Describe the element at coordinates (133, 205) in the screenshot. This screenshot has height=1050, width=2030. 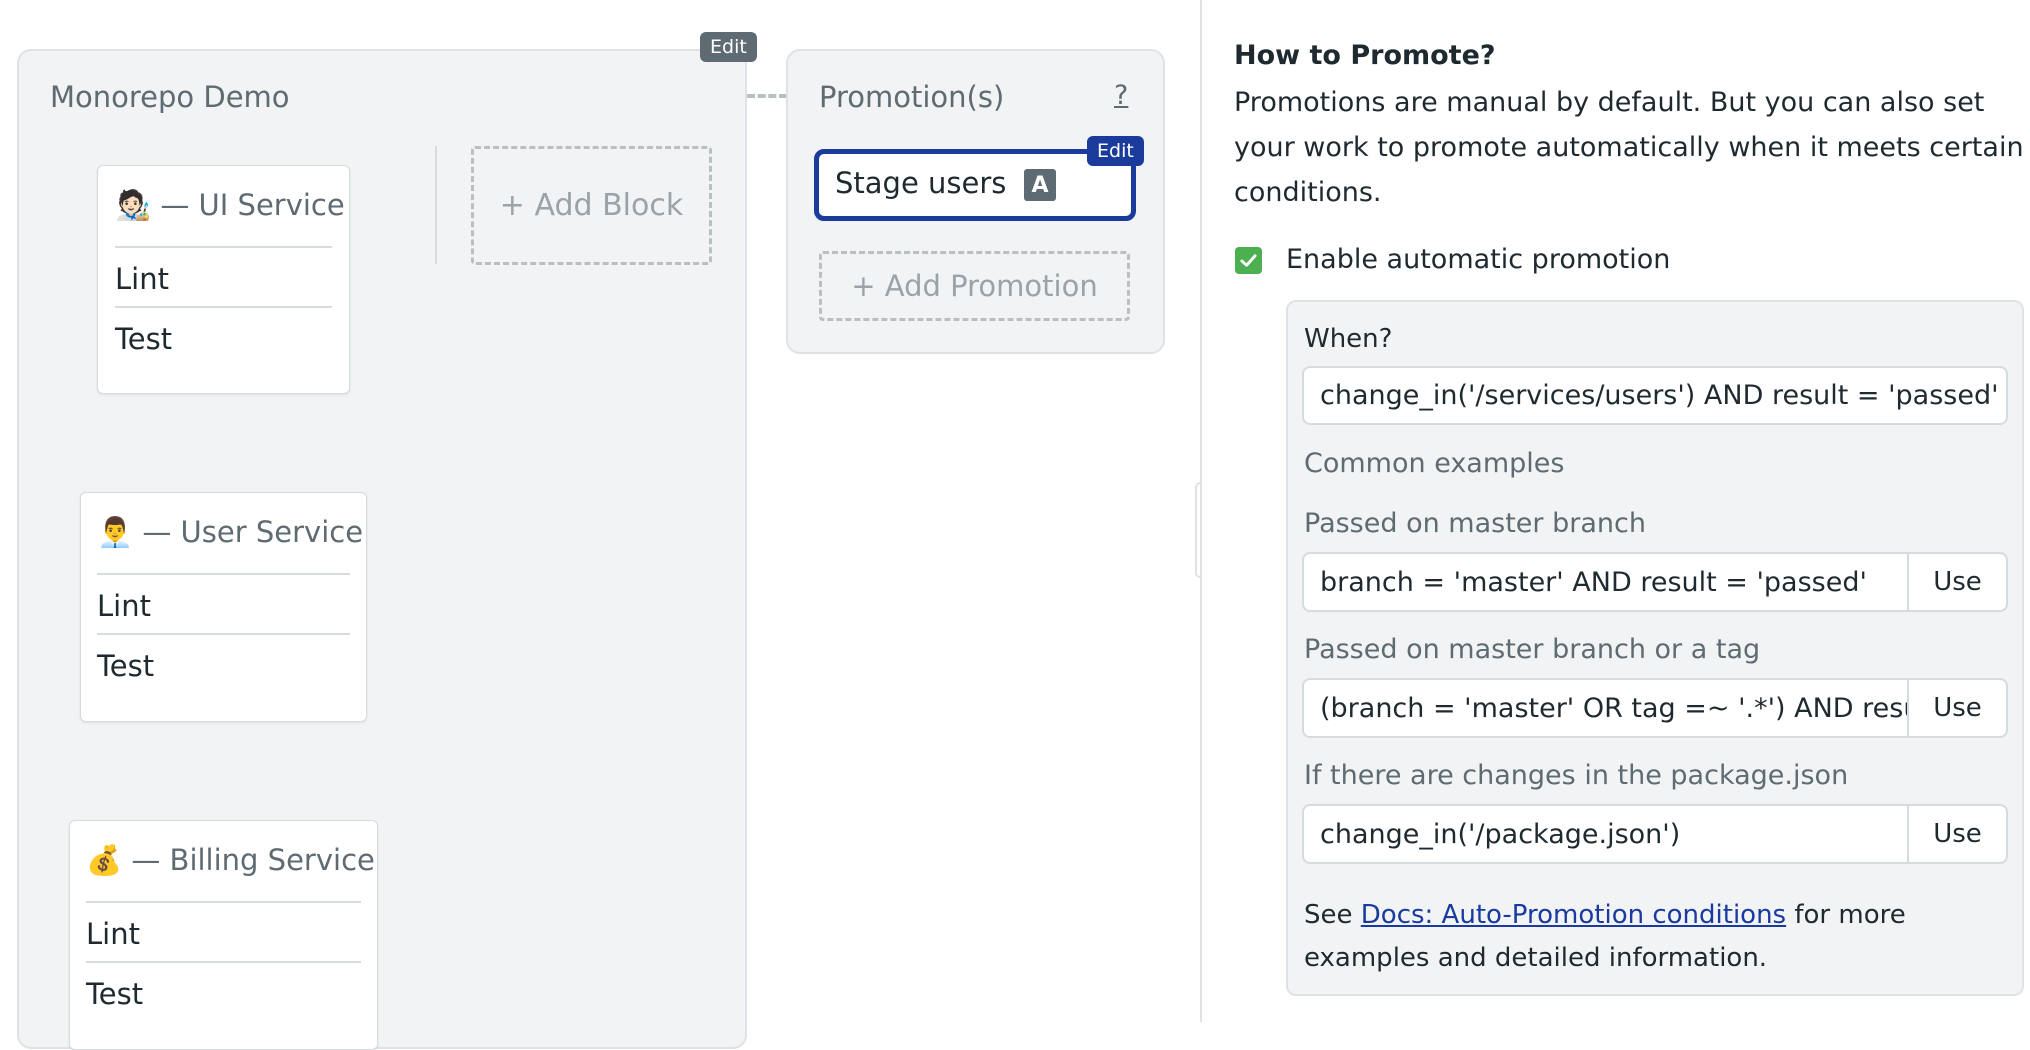
I see `artist-emoji-icon: 🧑🏻‍🎨` at that location.